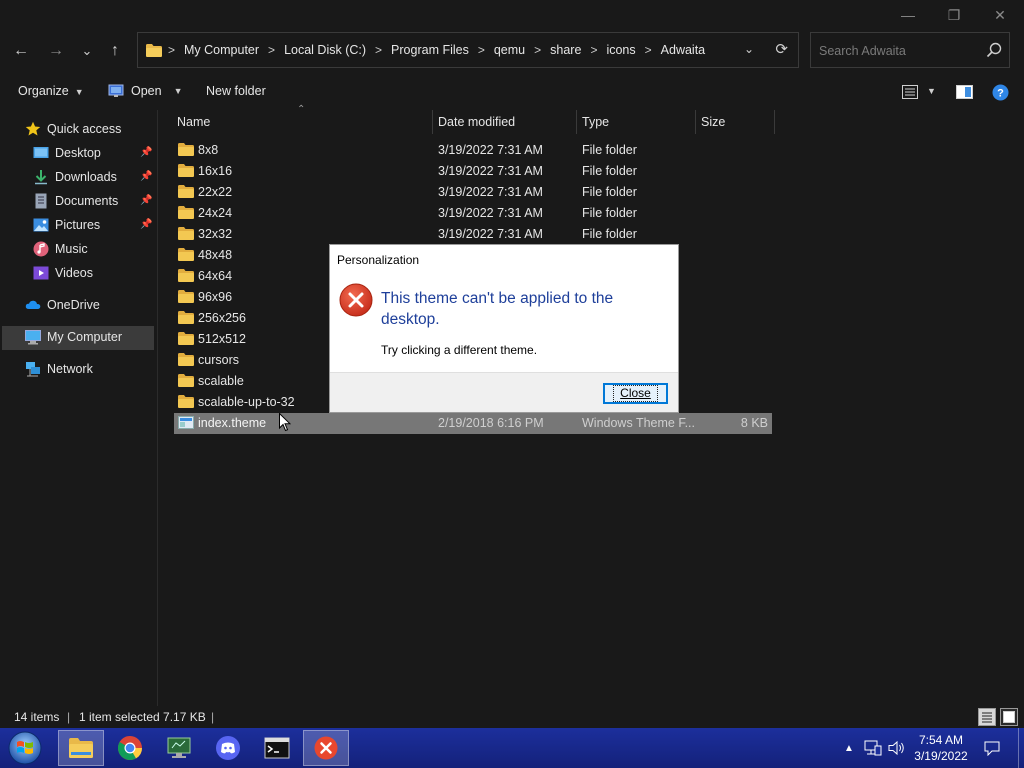  Describe the element at coordinates (473, 213) in the screenshot. I see `table-row: 24x24 3/19/2022 7:31 AM File folder` at that location.